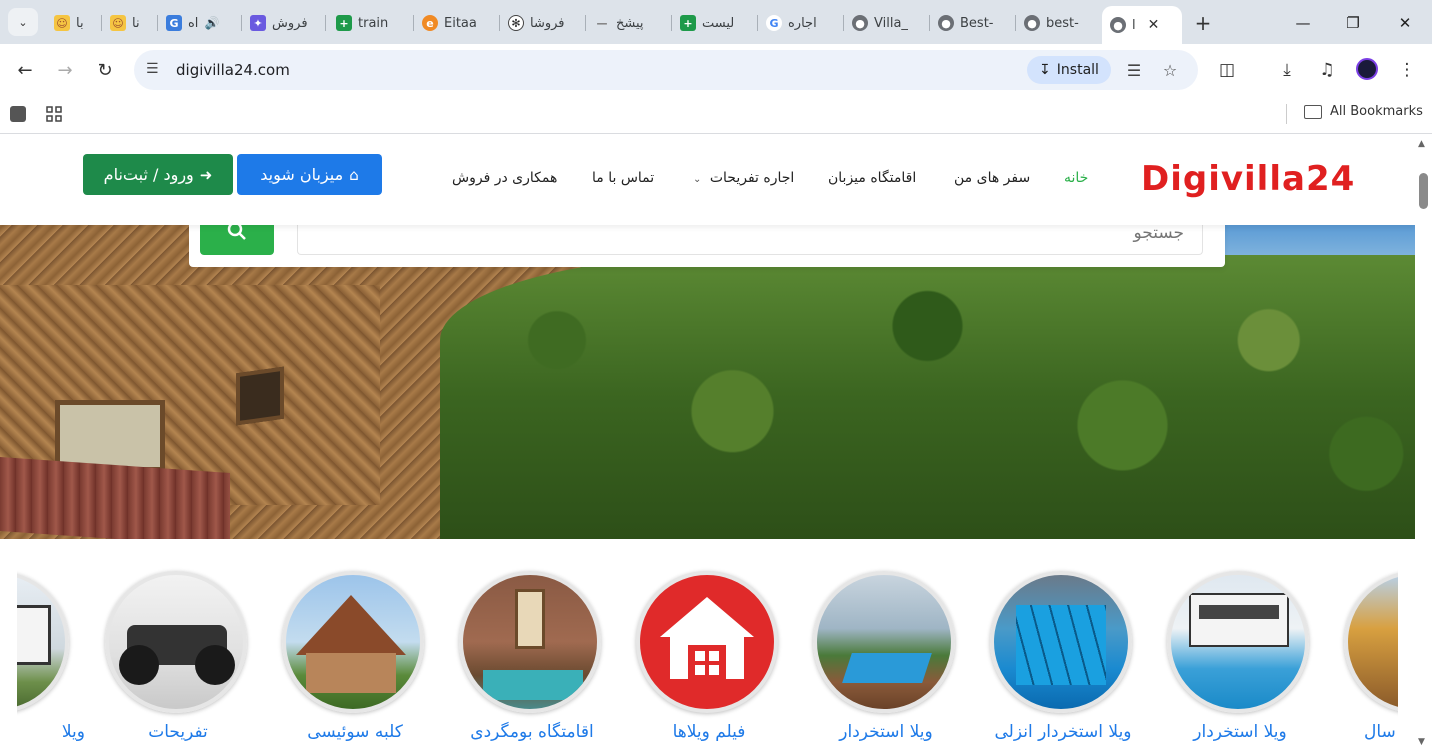  What do you see at coordinates (891, 23) in the screenshot?
I see `tab-title: Villa_` at bounding box center [891, 23].